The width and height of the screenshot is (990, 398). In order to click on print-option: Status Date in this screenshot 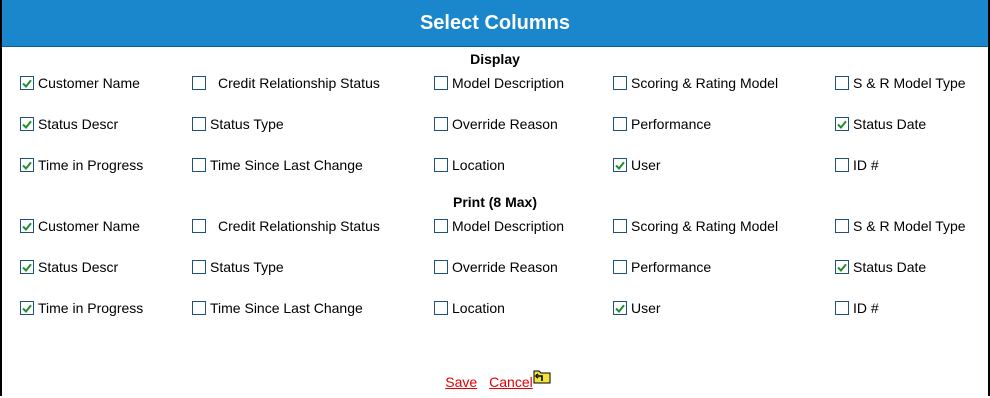, I will do `click(880, 267)`.